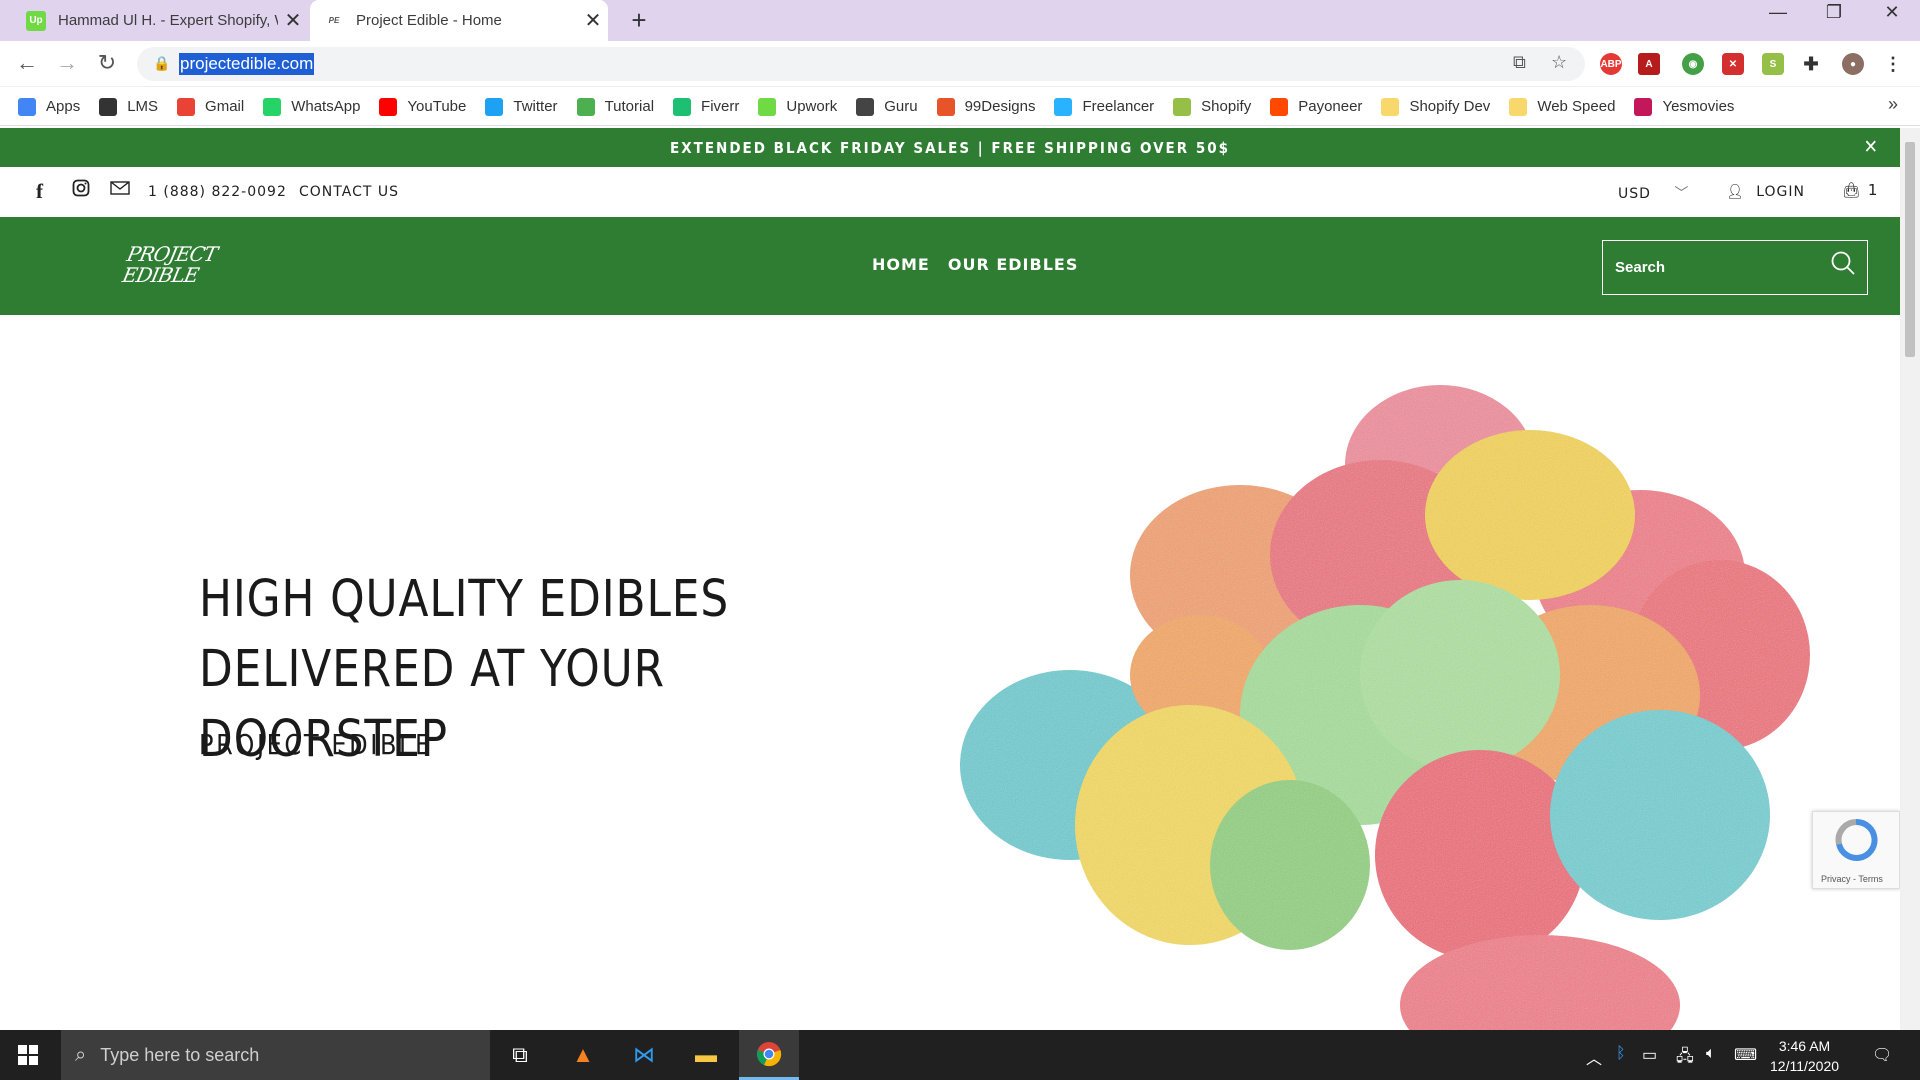 Image resolution: width=1920 pixels, height=1080 pixels. Describe the element at coordinates (1118, 106) in the screenshot. I see `bookmark-label: Freelancer` at that location.